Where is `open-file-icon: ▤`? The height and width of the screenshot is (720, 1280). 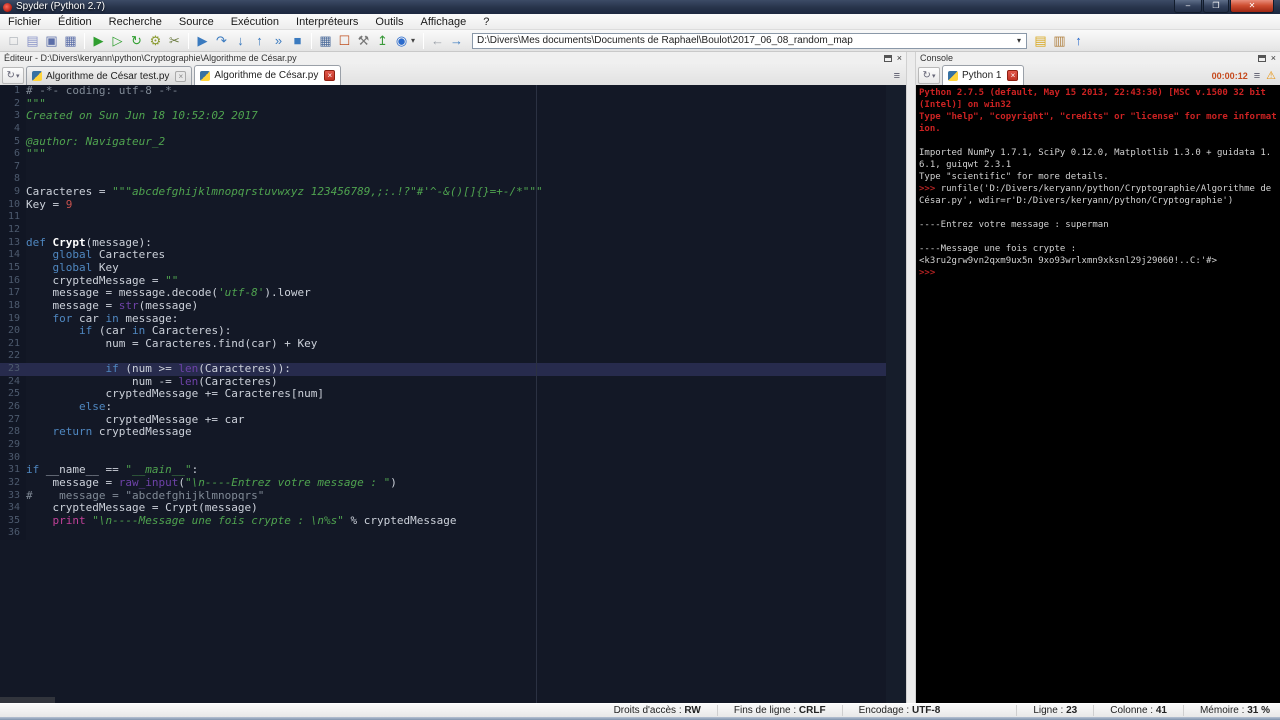 open-file-icon: ▤ is located at coordinates (32, 41).